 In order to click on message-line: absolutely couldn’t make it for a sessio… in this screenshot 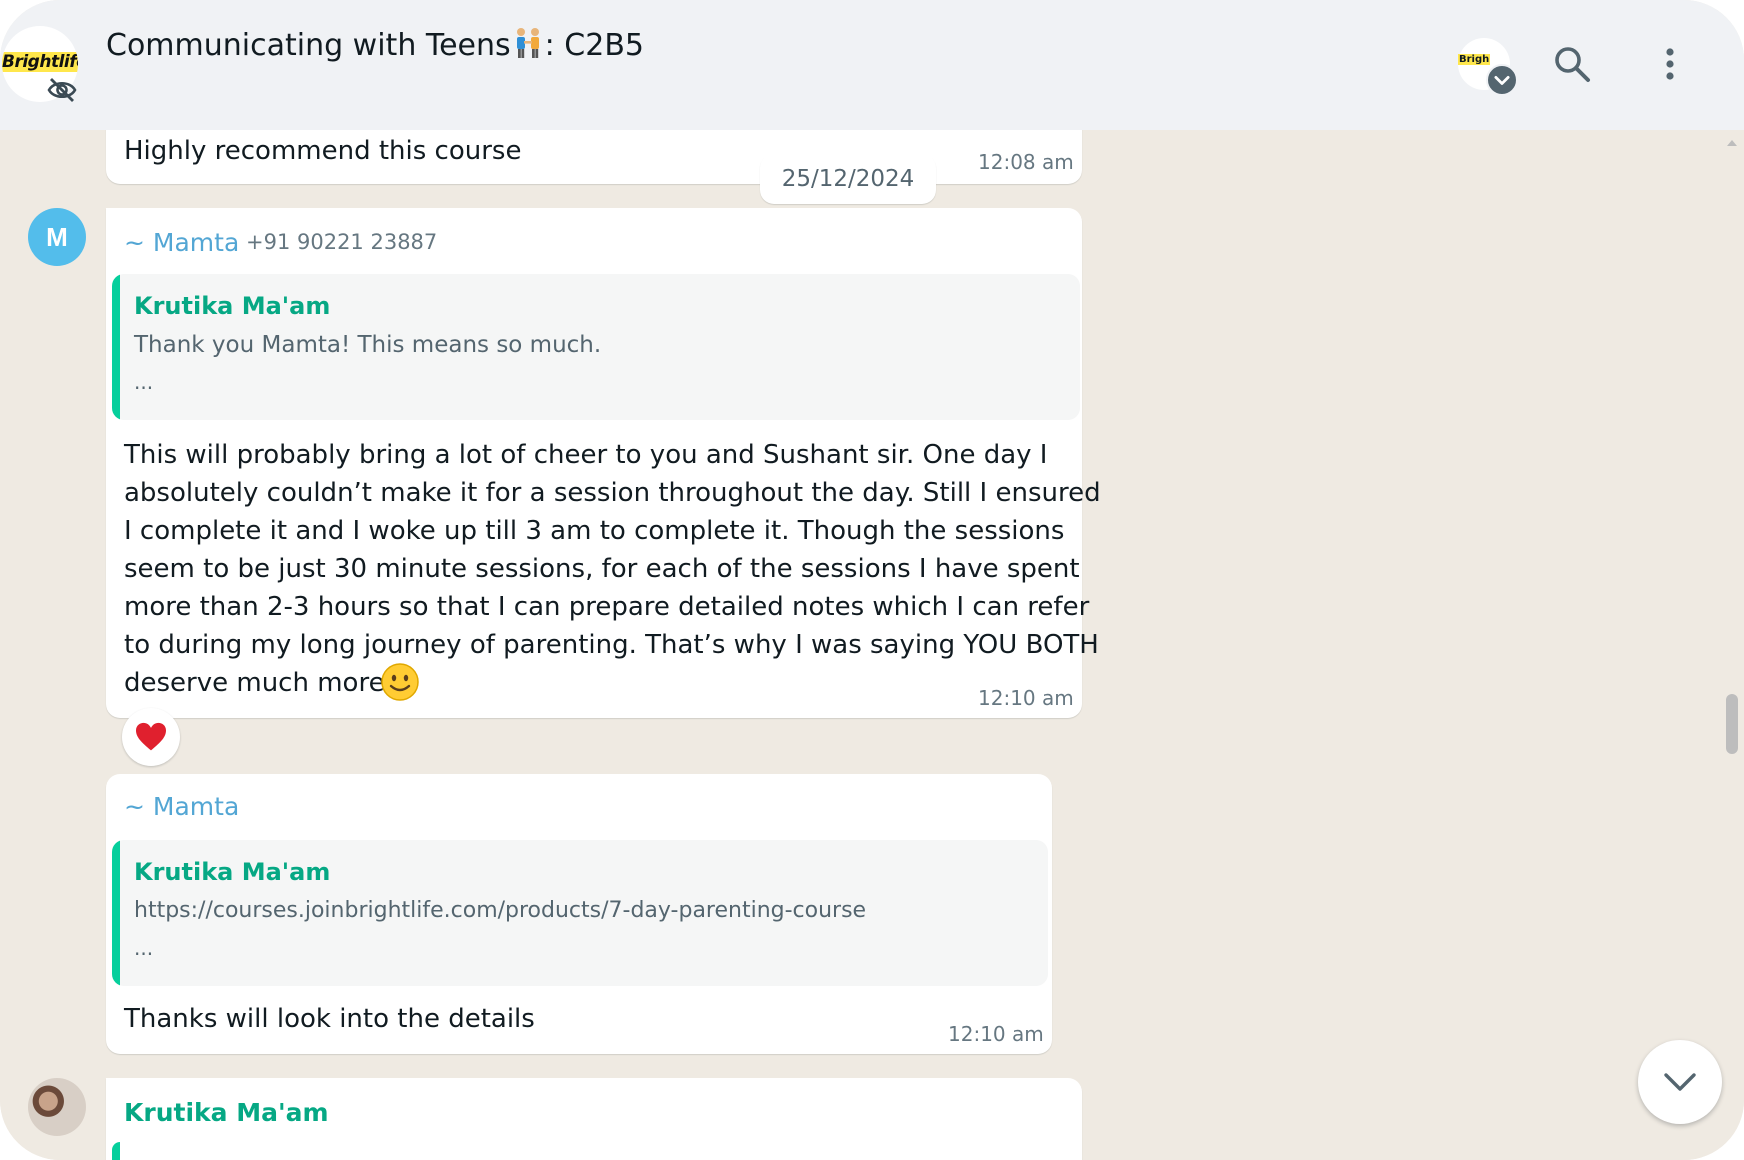, I will do `click(612, 493)`.